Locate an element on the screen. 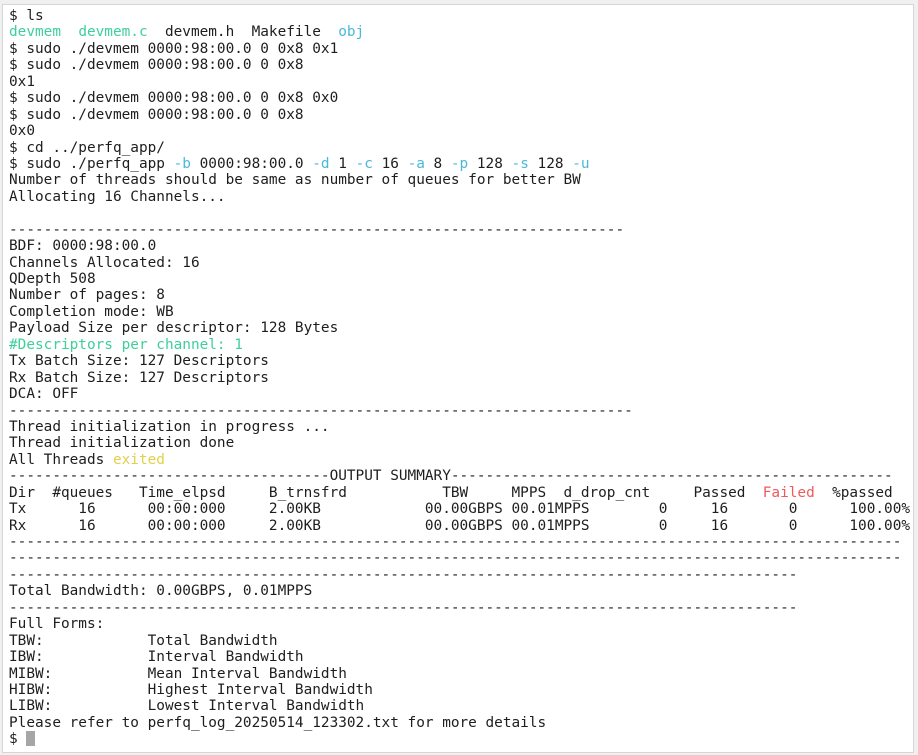 This screenshot has width=918, height=755. highlighted-text-flag: -a is located at coordinates (416, 163).